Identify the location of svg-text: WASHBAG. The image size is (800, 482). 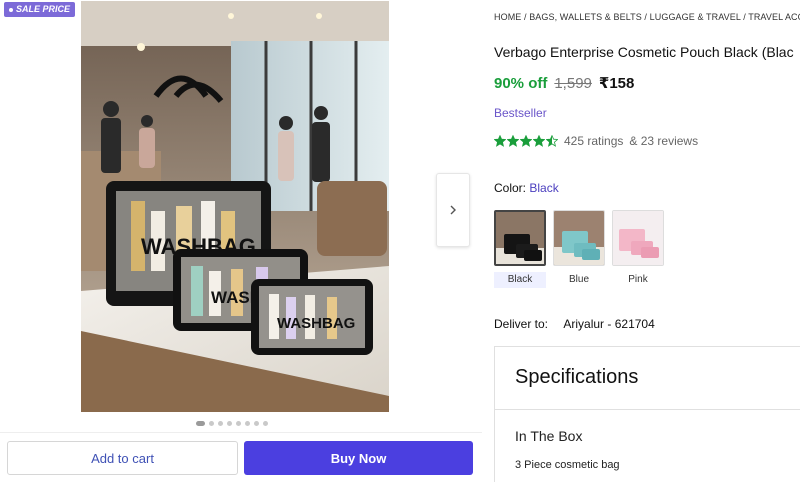
(316, 323).